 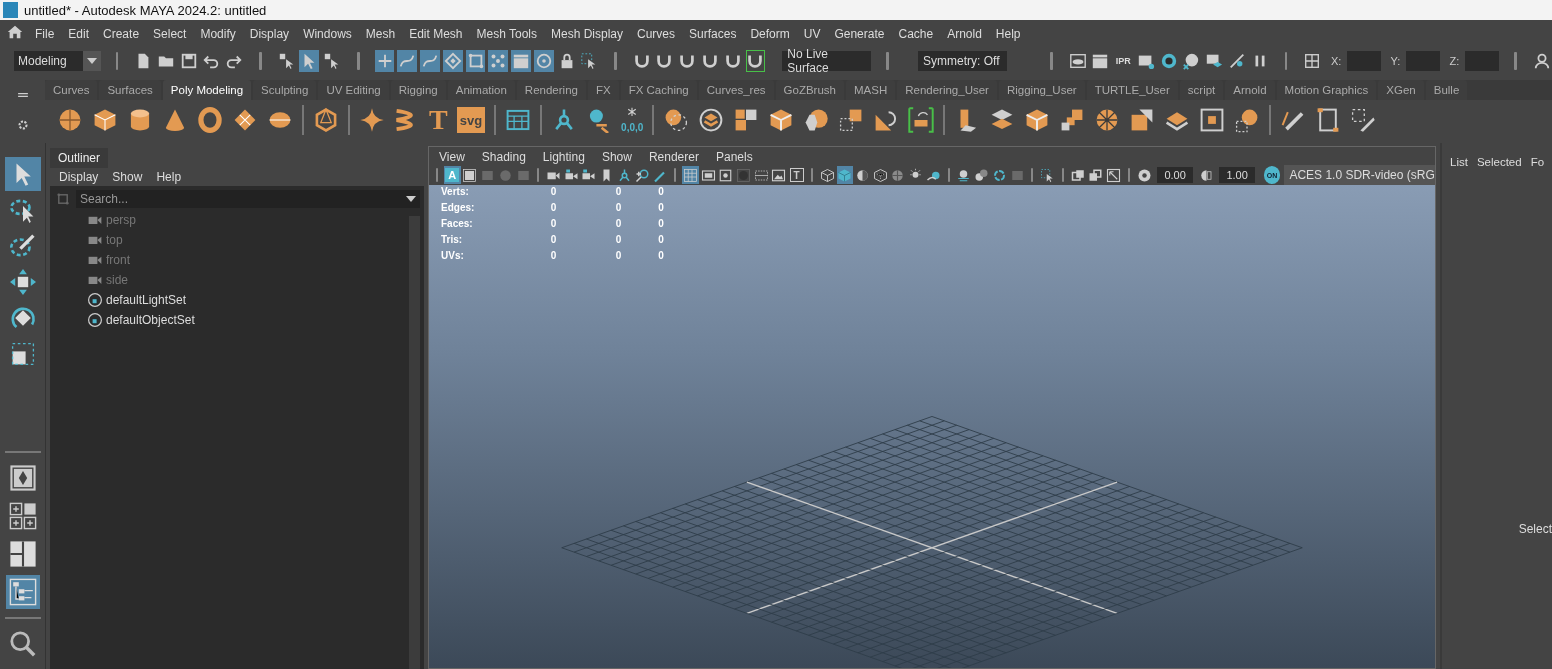 I want to click on menu-item: List, so click(x=1459, y=162).